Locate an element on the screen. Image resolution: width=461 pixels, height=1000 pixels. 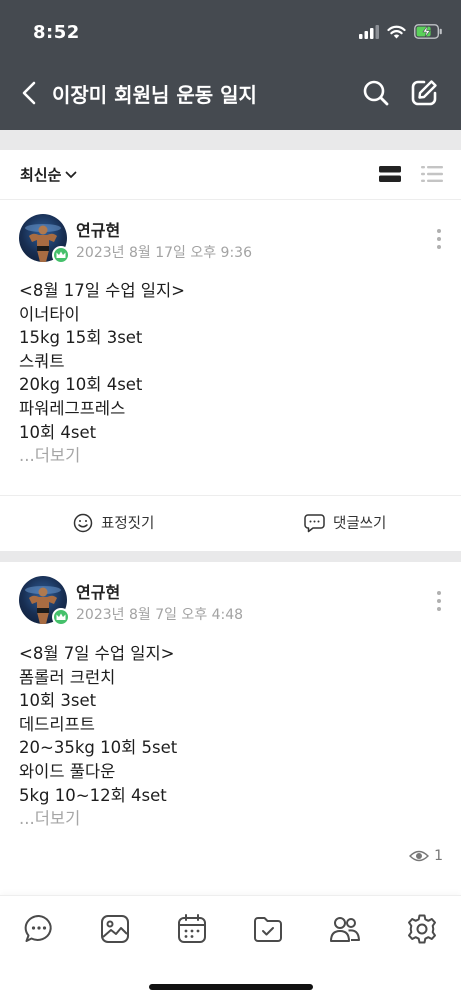
tab-photos is located at coordinates (115, 929).